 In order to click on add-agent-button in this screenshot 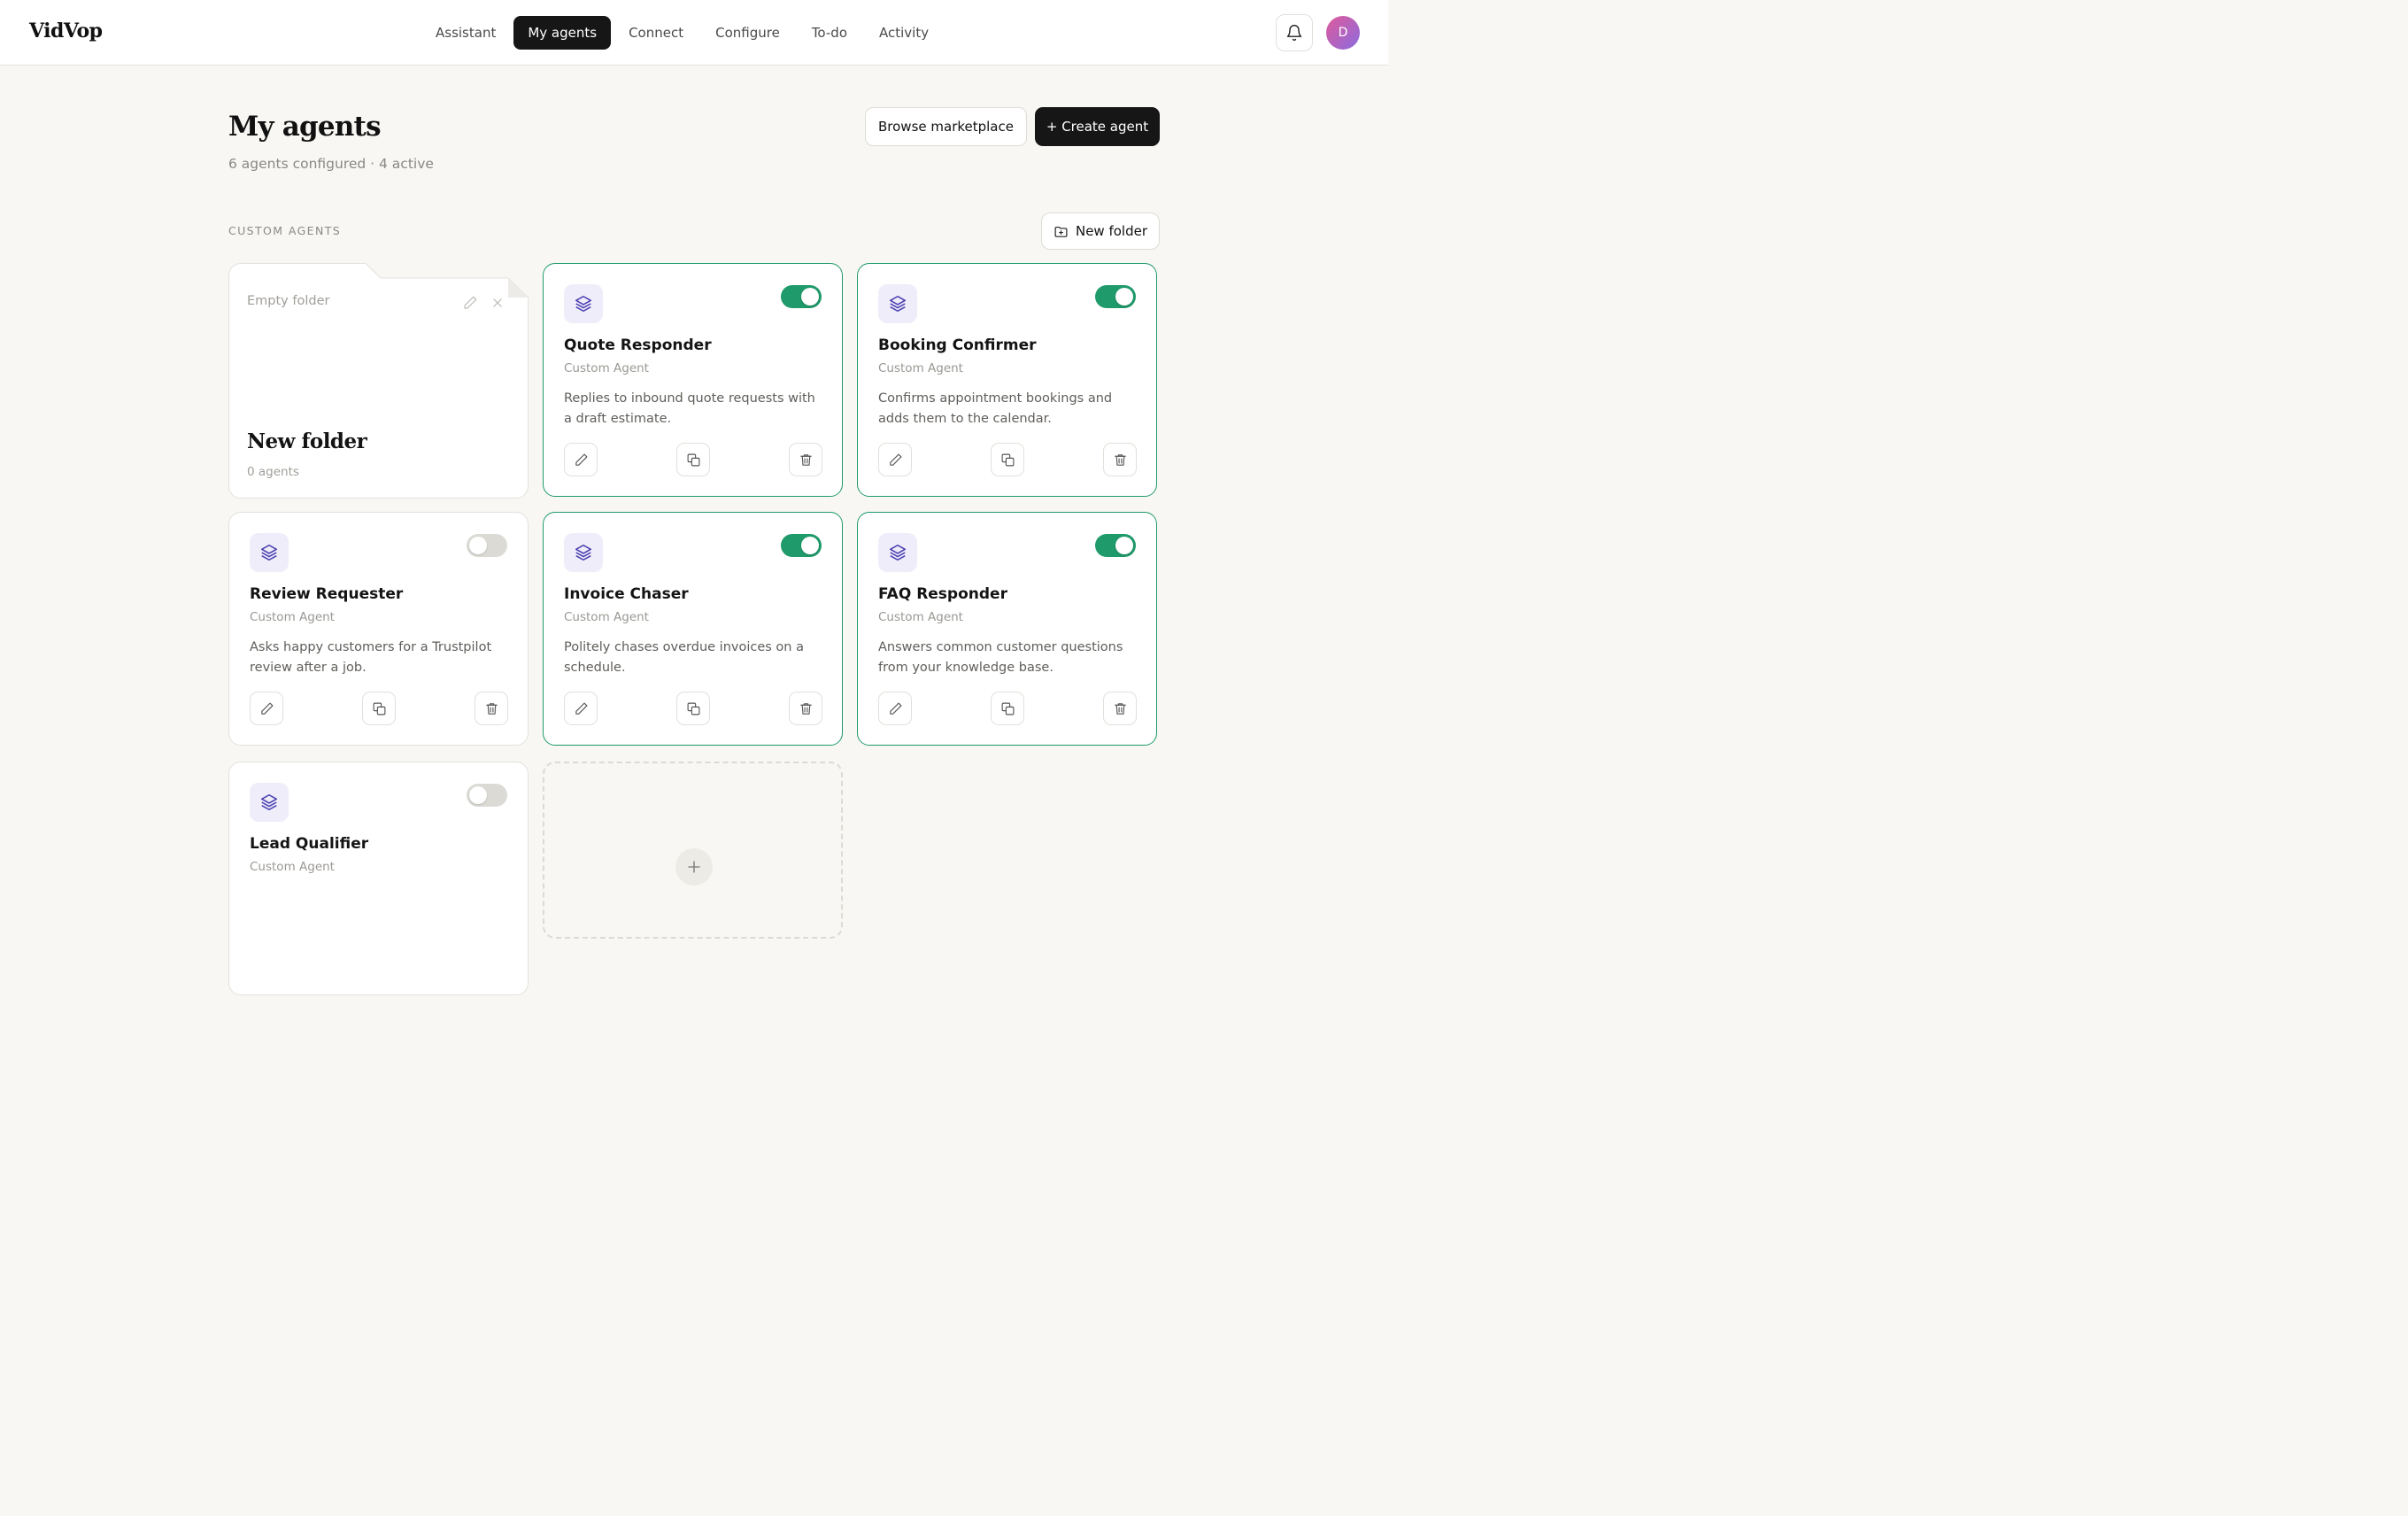, I will do `click(694, 867)`.